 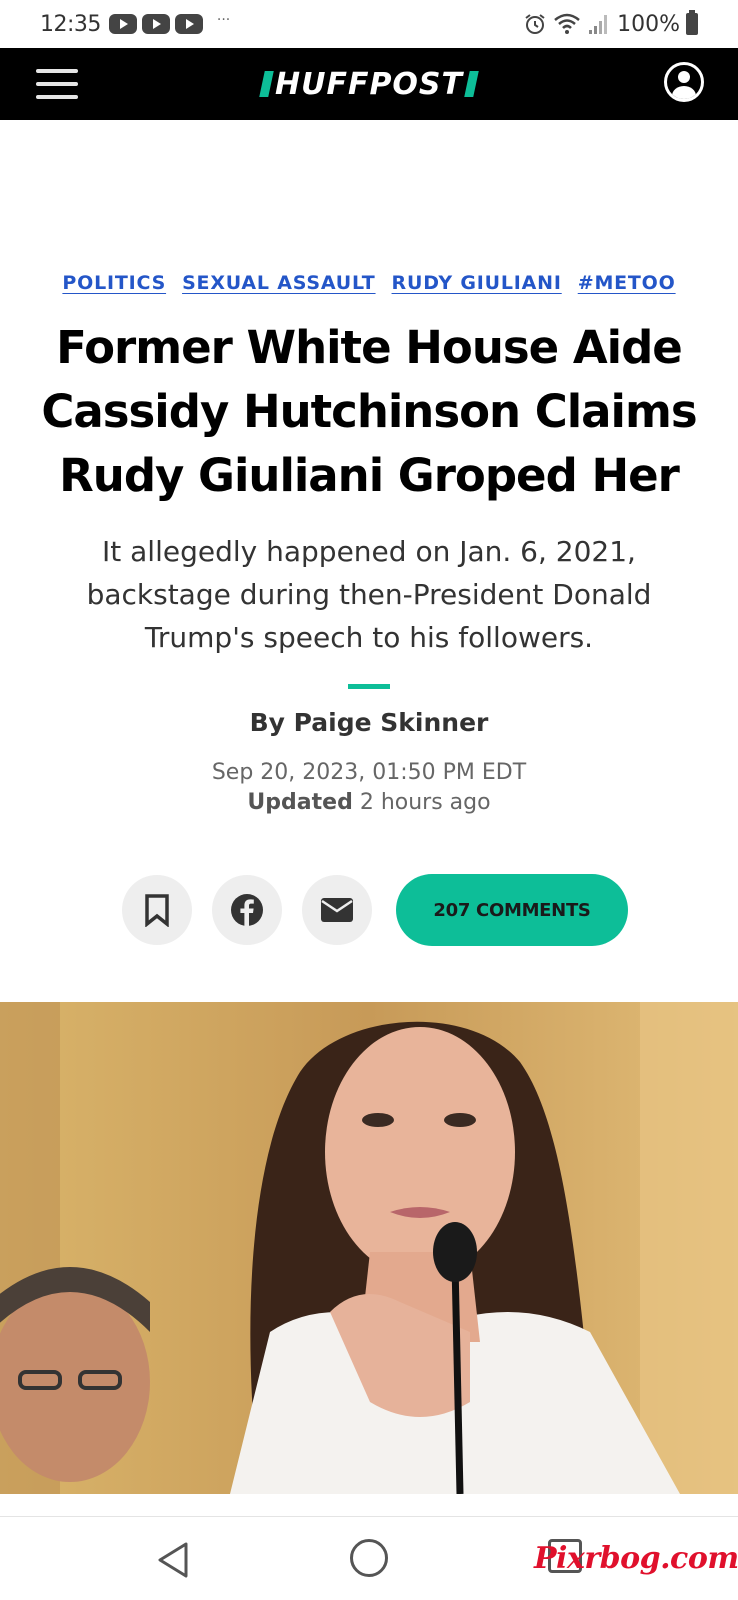 What do you see at coordinates (70, 24) in the screenshot?
I see `status-time: 12:35` at bounding box center [70, 24].